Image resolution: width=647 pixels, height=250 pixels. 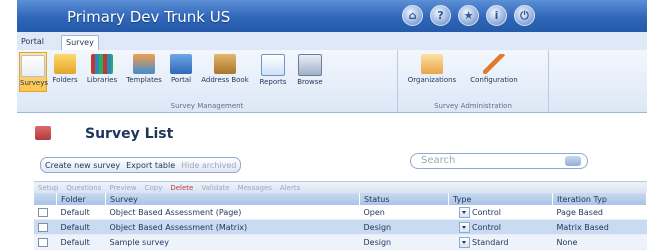 I want to click on templates-button: Templates, so click(x=144, y=72).